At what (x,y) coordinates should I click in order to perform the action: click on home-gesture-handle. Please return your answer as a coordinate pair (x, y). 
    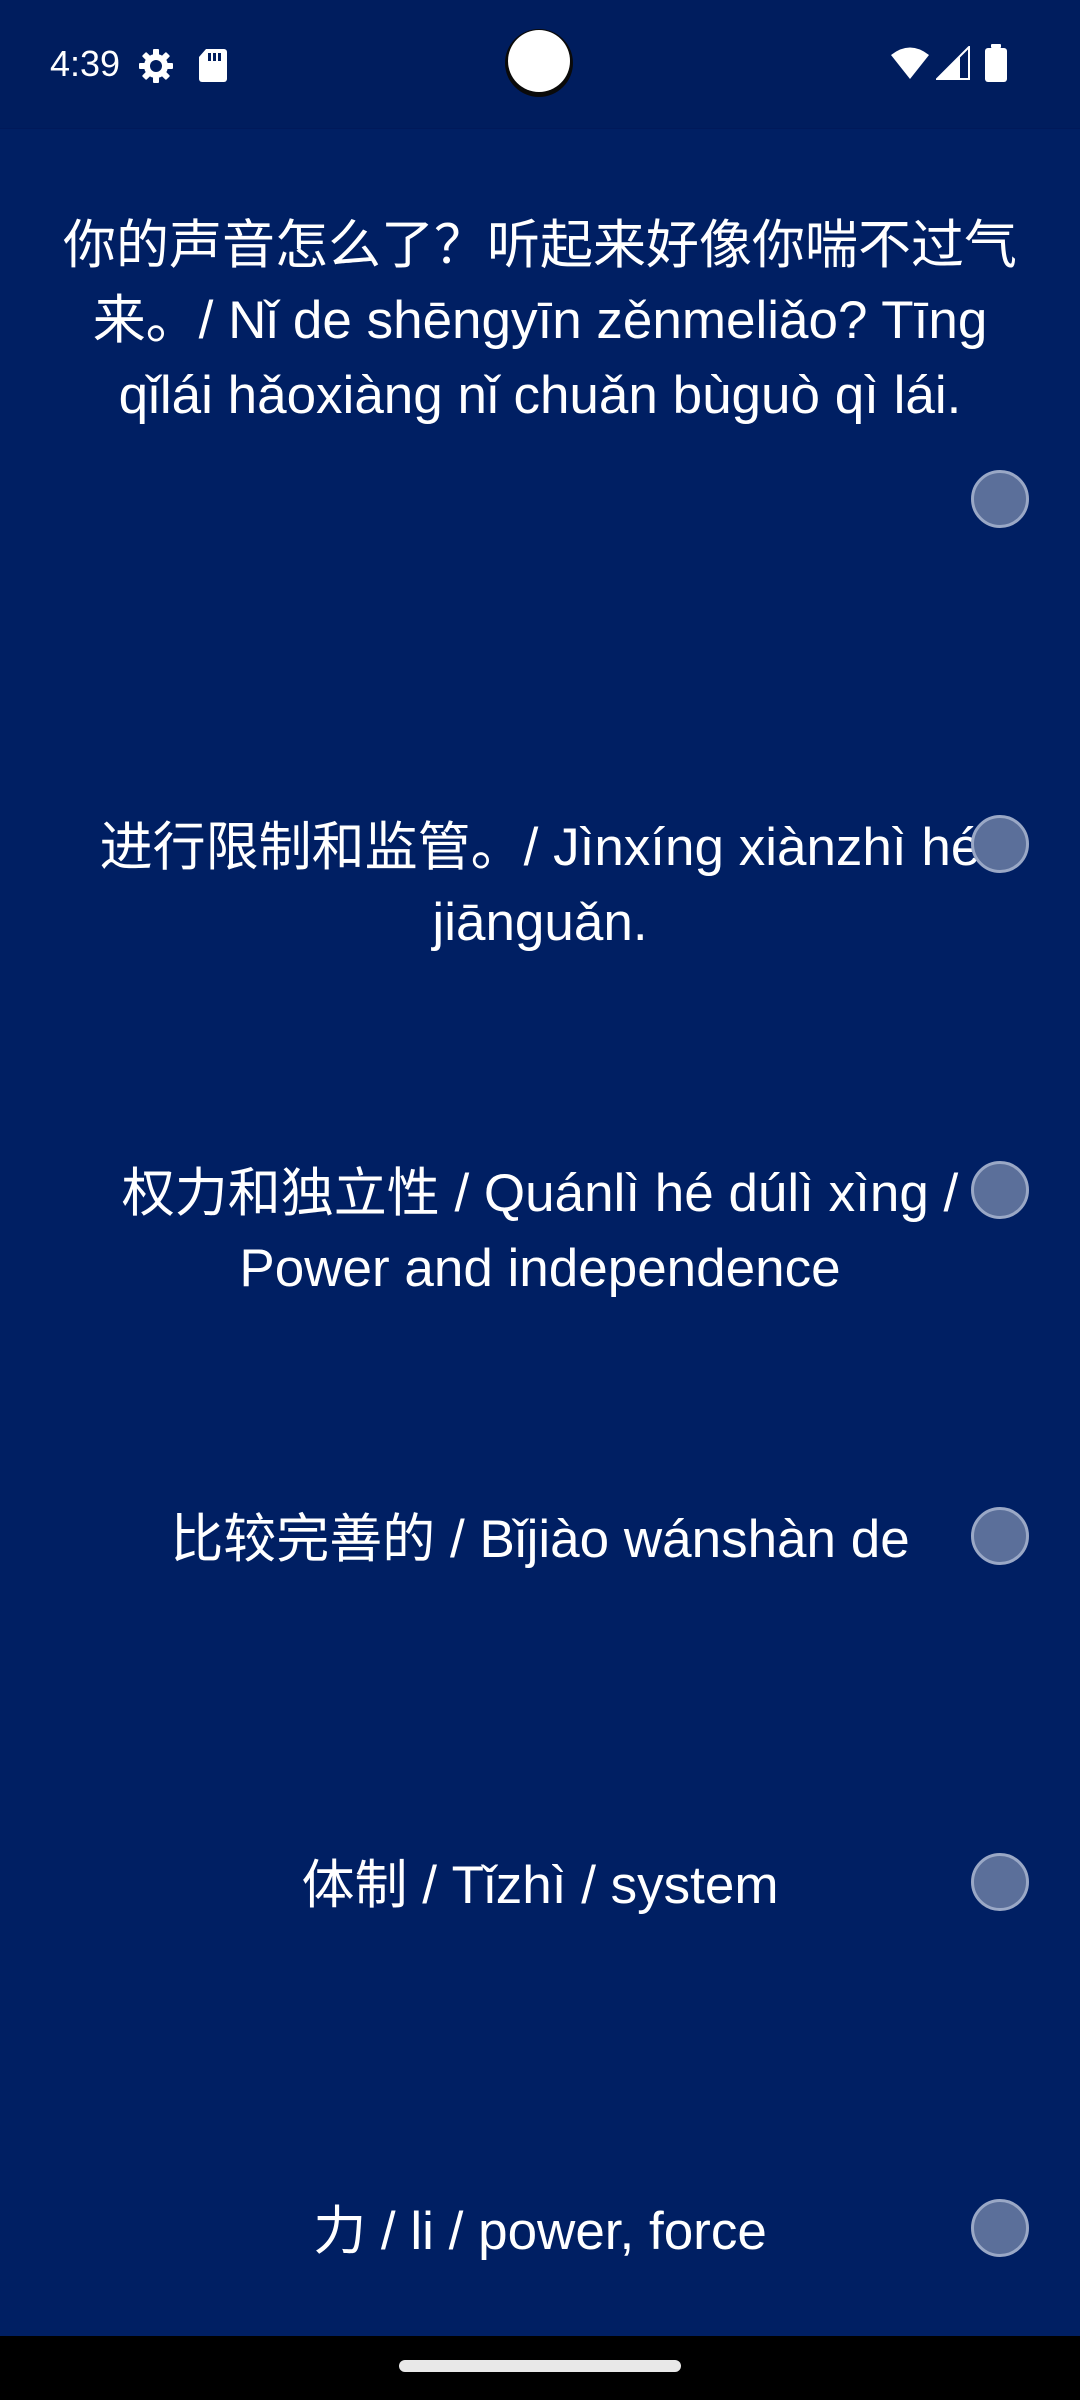
    Looking at the image, I should click on (540, 2366).